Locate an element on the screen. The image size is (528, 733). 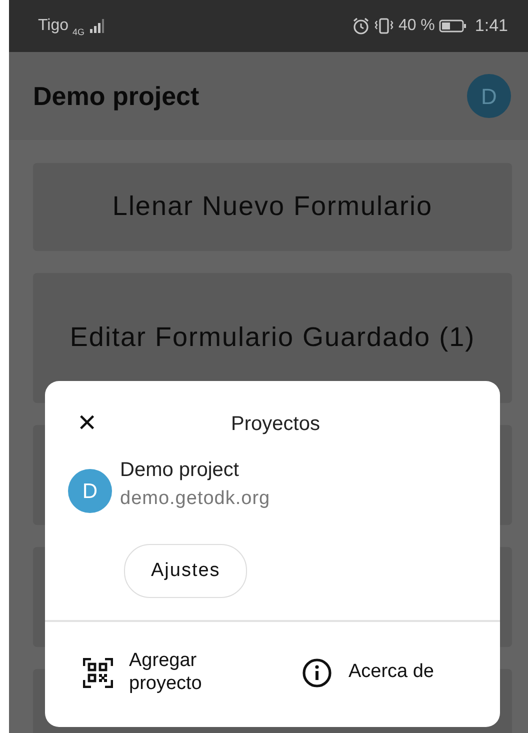
alarm-icon is located at coordinates (361, 26).